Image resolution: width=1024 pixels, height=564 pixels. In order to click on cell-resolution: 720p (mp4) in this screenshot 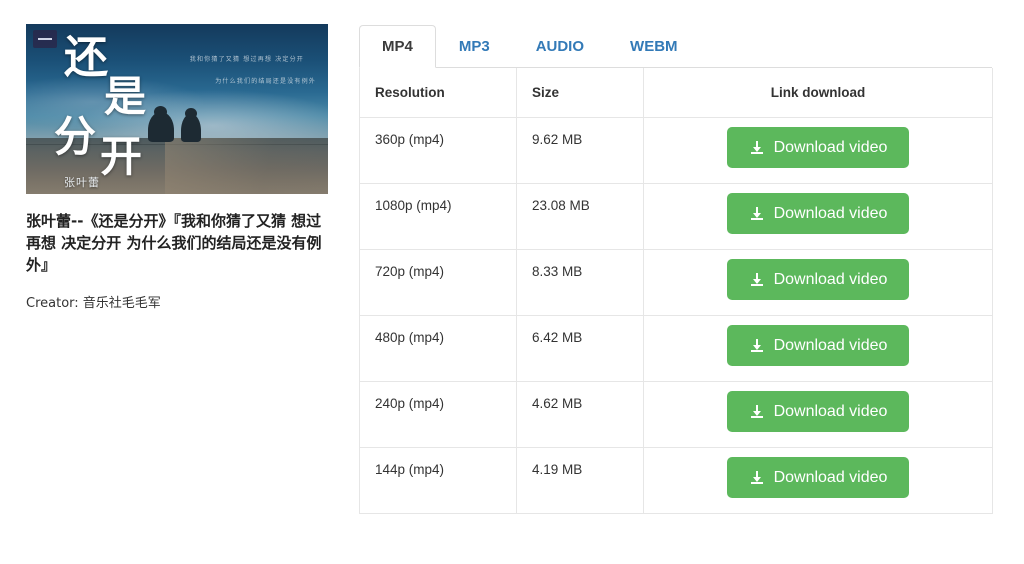, I will do `click(438, 282)`.